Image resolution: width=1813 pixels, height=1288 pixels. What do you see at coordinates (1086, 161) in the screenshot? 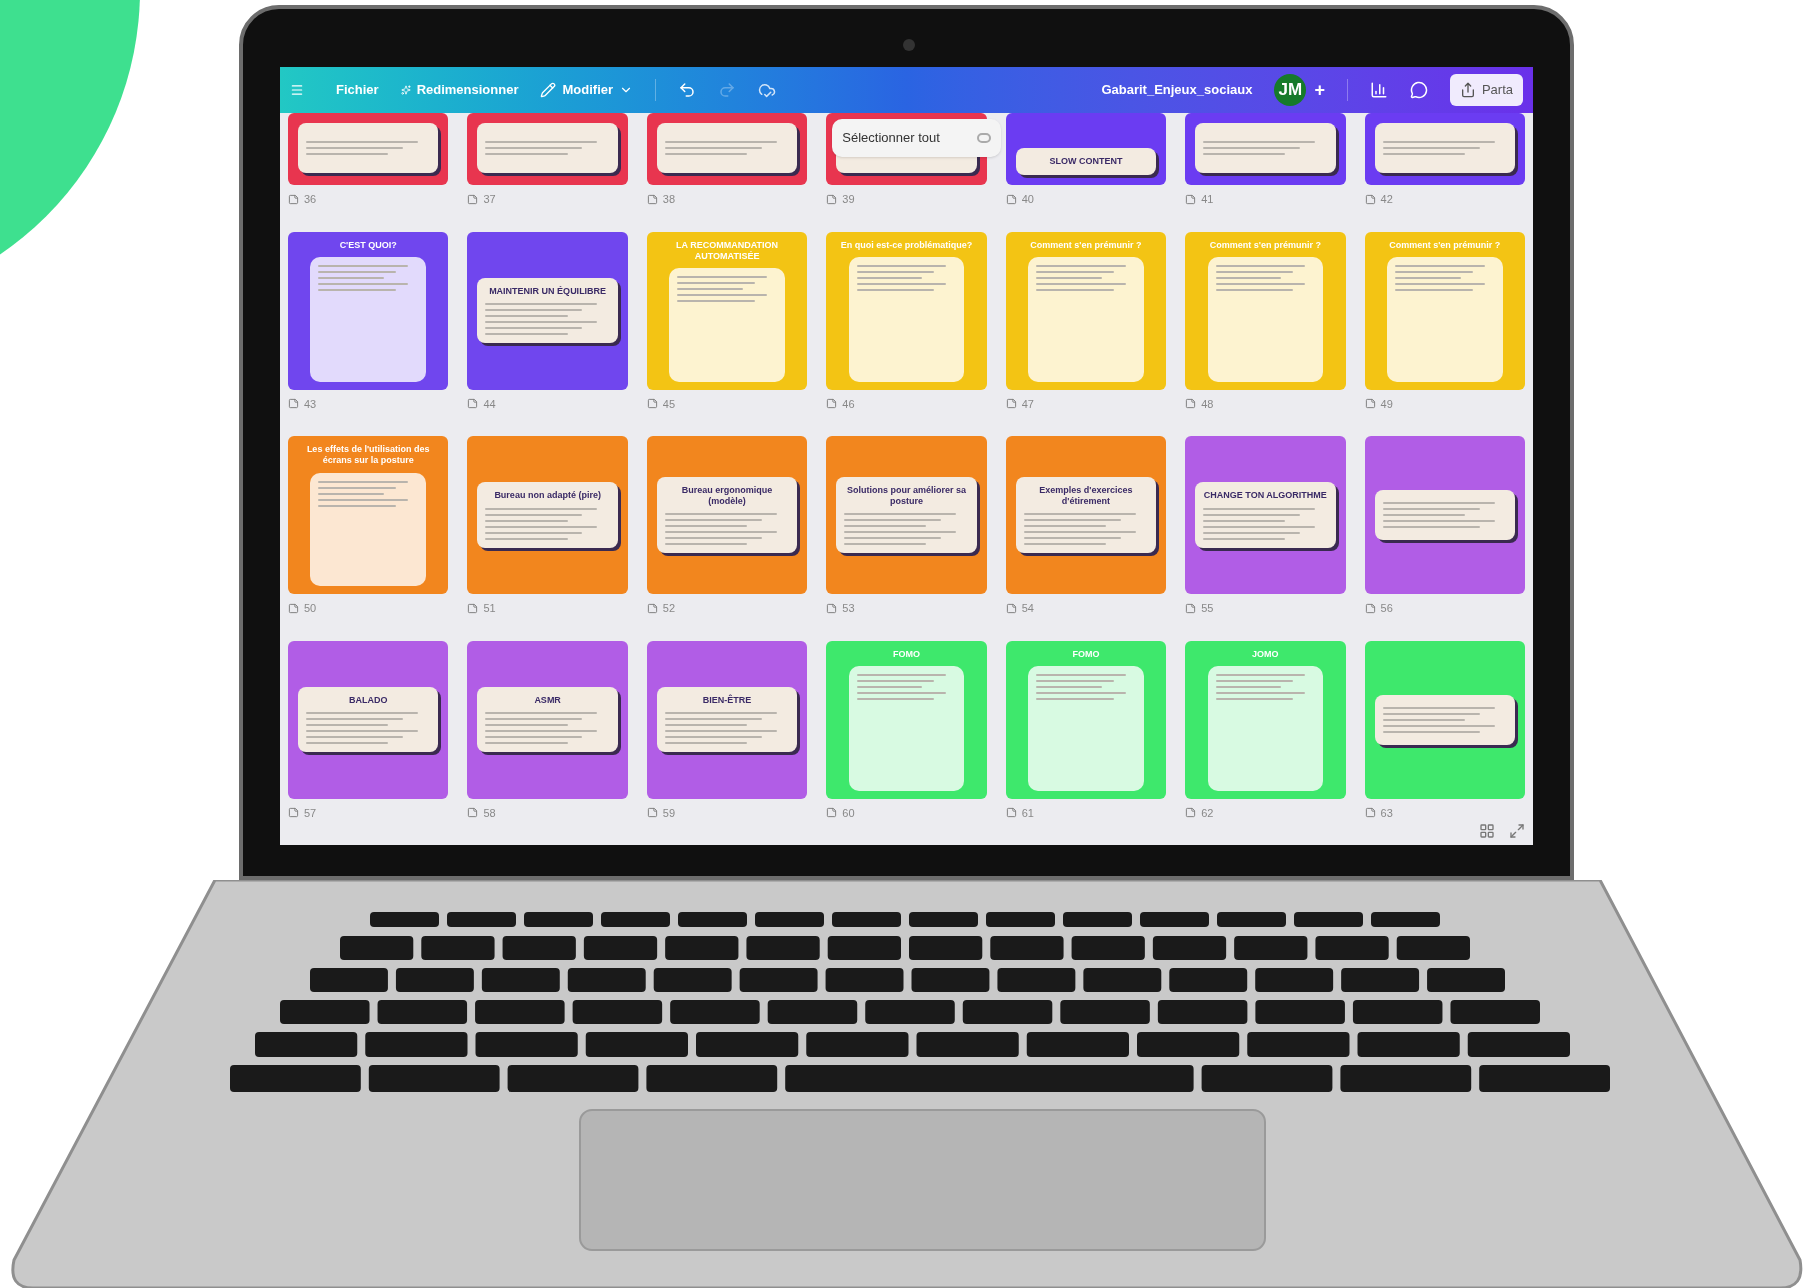
I see `slide-title: SLOW CONTENT` at bounding box center [1086, 161].